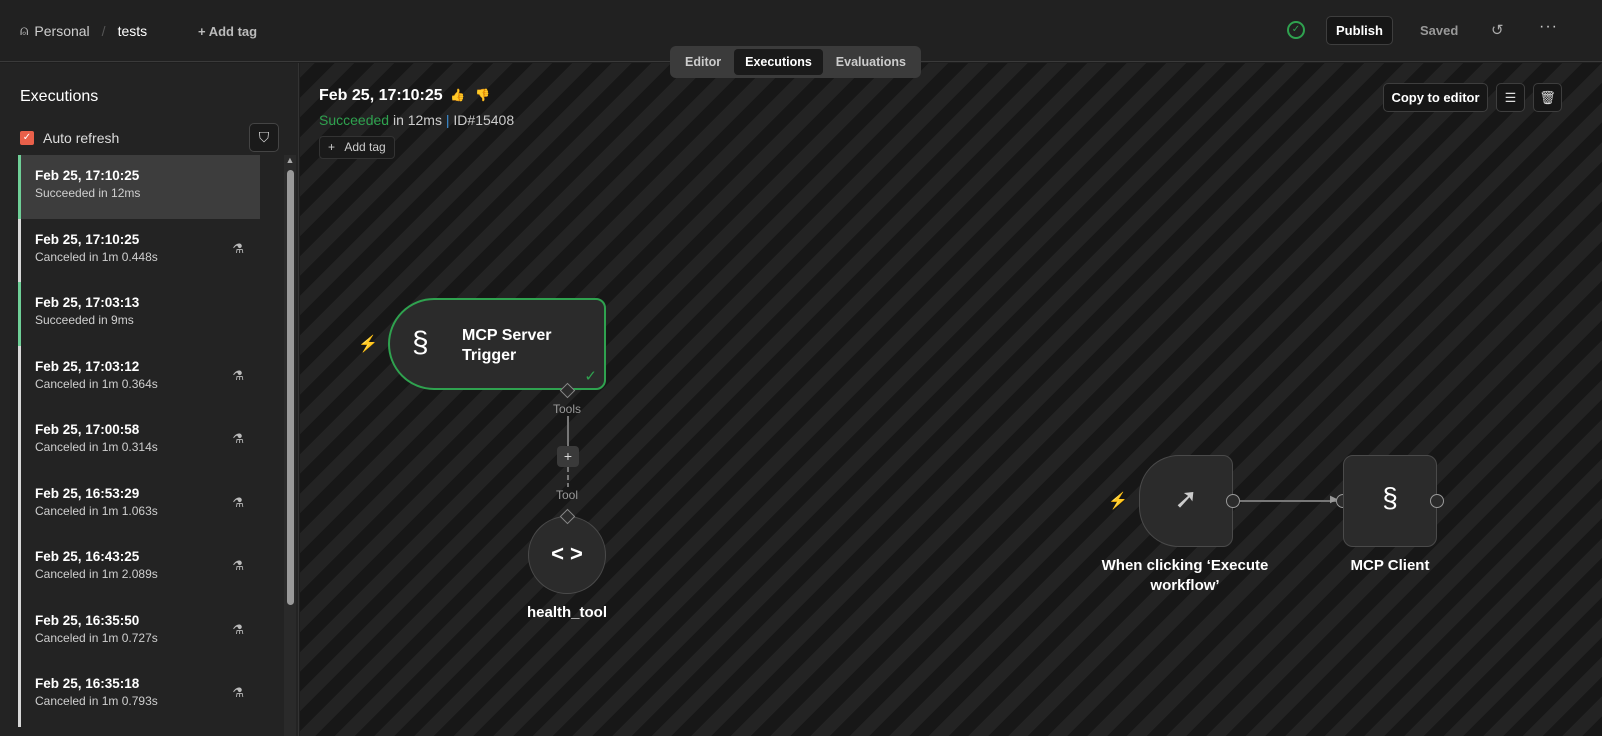  What do you see at coordinates (381, 95) in the screenshot?
I see `execution-title: Feb 25, 17:10:25` at bounding box center [381, 95].